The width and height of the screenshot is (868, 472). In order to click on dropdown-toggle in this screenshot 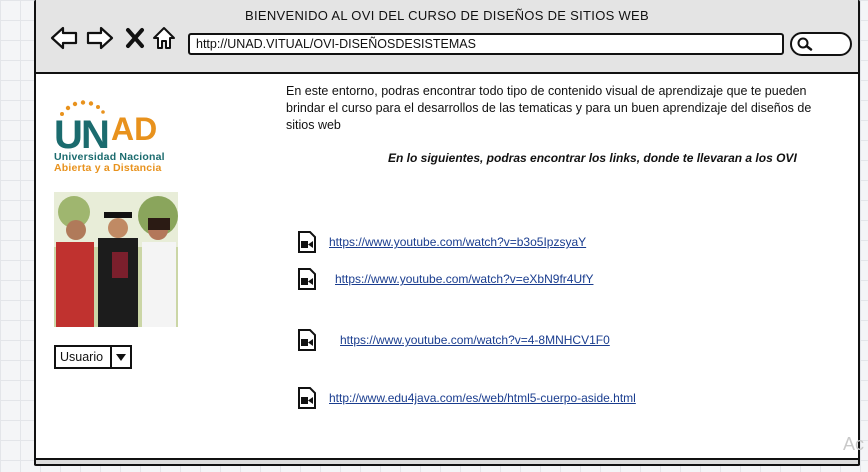, I will do `click(120, 357)`.